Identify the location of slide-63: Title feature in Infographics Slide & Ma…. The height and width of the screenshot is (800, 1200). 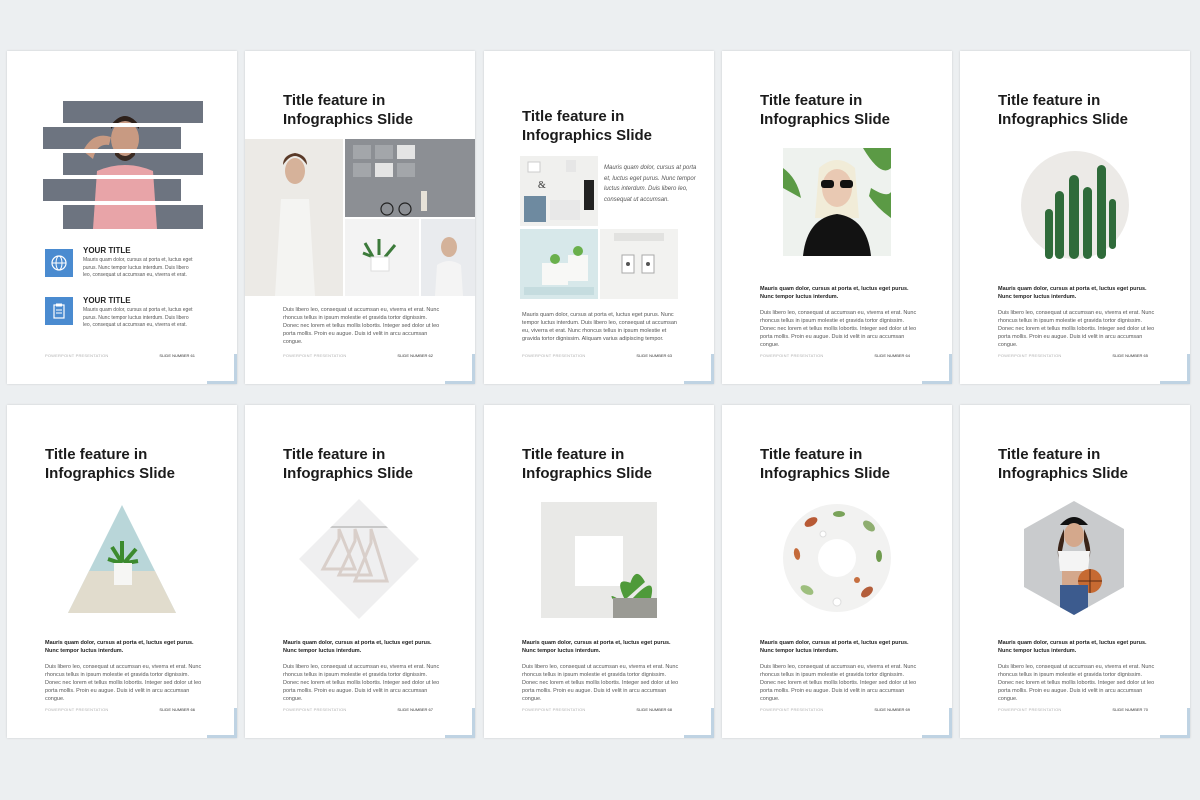
(599, 217).